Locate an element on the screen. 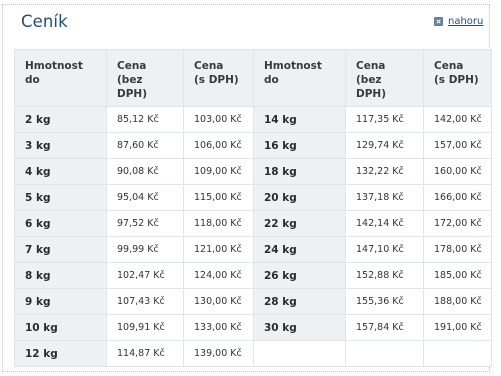 Image resolution: width=501 pixels, height=376 pixels. weight-cell: 24 kg is located at coordinates (299, 249).